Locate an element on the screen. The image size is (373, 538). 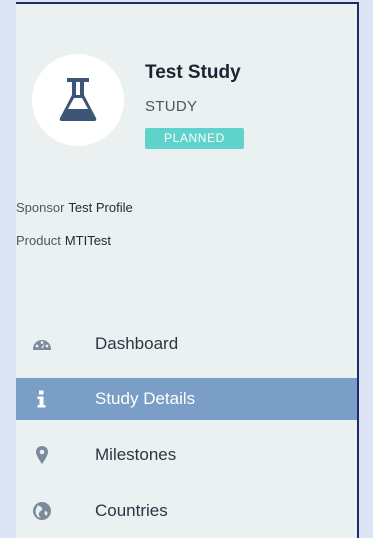
study-avatar is located at coordinates (78, 100).